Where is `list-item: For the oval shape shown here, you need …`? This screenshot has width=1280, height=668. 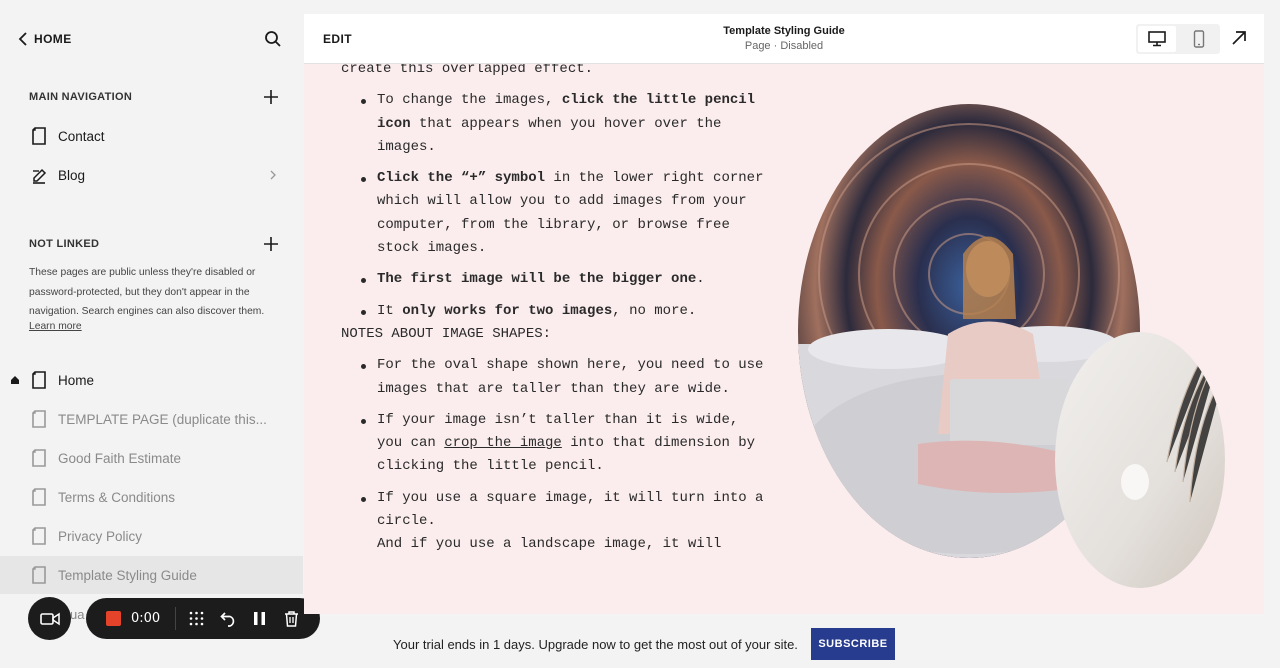 list-item: For the oval shape shown here, you need … is located at coordinates (556, 377).